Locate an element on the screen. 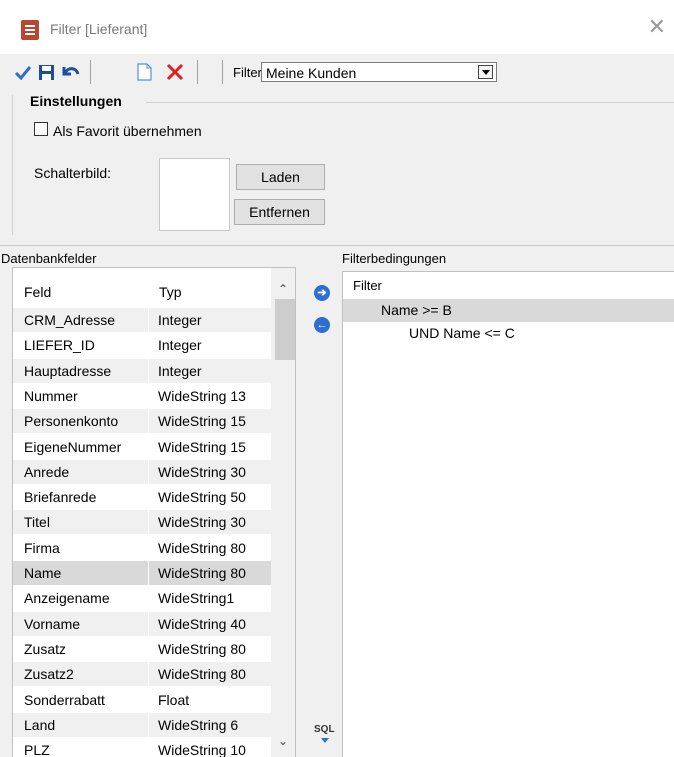 Image resolution: width=674 pixels, height=757 pixels. cell-feld: Firma is located at coordinates (80, 547).